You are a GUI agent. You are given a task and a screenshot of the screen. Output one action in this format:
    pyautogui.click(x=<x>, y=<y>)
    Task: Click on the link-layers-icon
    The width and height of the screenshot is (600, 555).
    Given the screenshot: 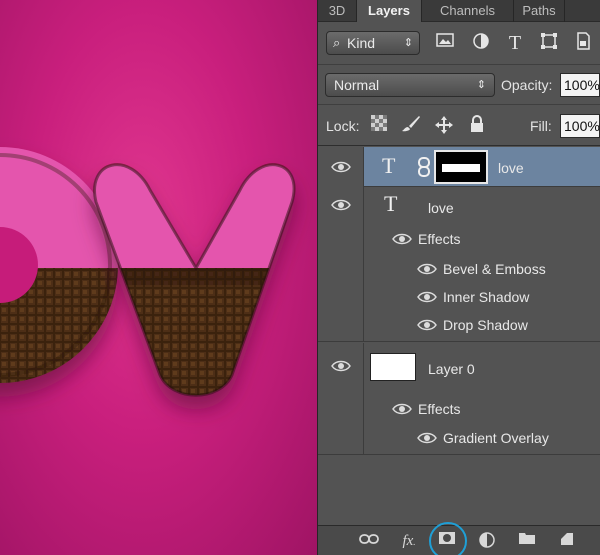 What is the action you would take?
    pyautogui.click(x=369, y=541)
    